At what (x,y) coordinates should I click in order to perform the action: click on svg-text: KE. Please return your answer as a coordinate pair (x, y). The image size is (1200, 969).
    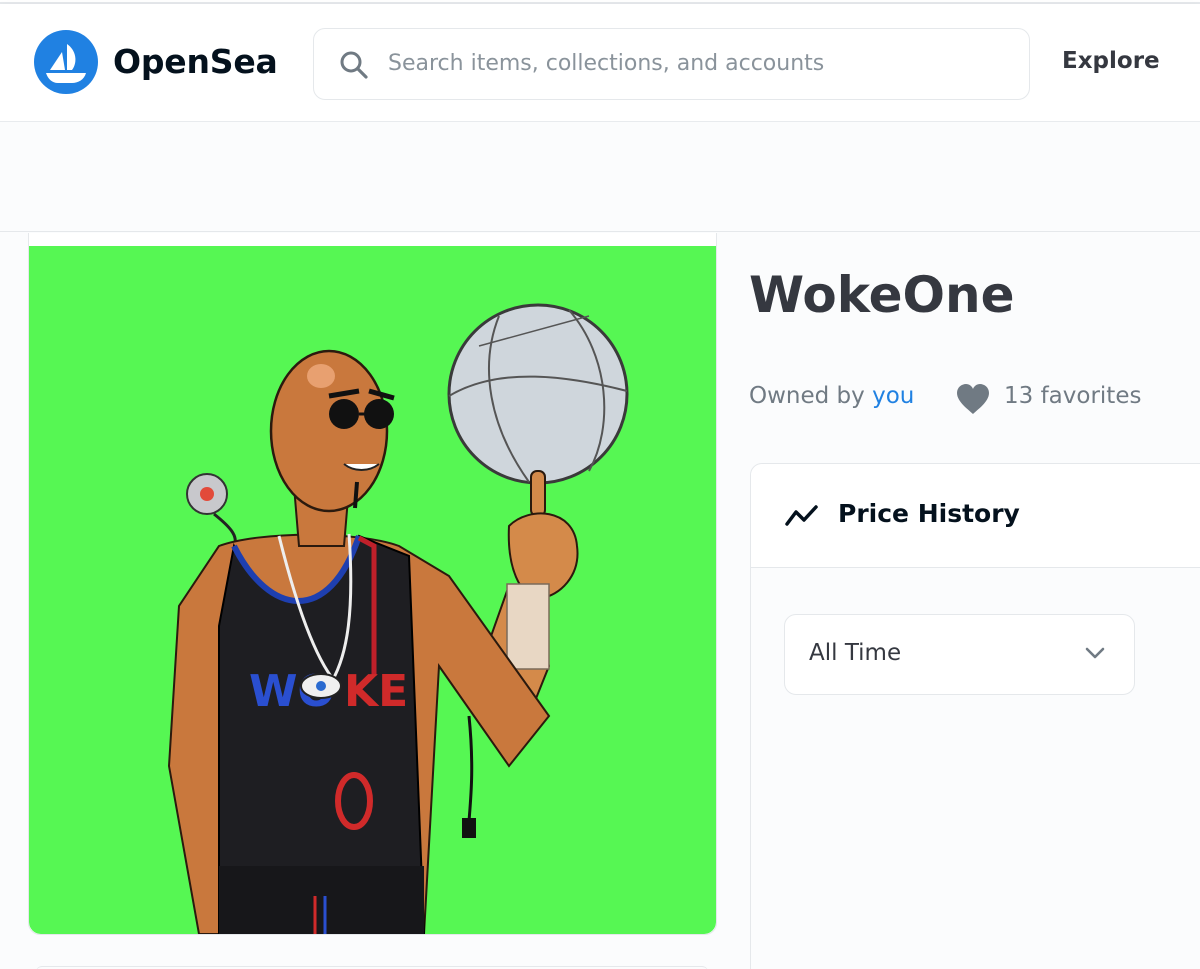
    Looking at the image, I should click on (376, 691).